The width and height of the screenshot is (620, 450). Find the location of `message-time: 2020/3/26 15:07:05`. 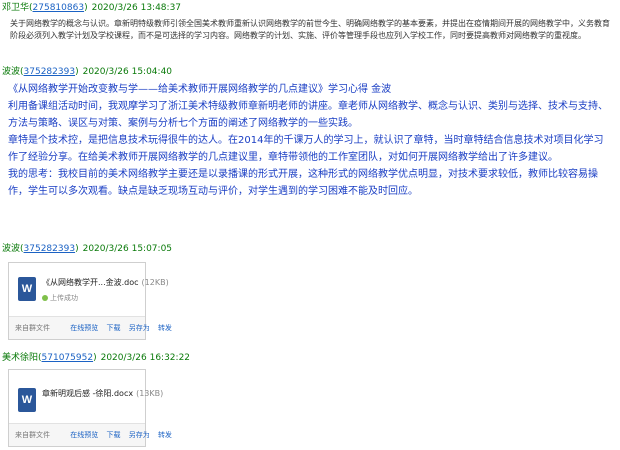

message-time: 2020/3/26 15:07:05 is located at coordinates (127, 249).